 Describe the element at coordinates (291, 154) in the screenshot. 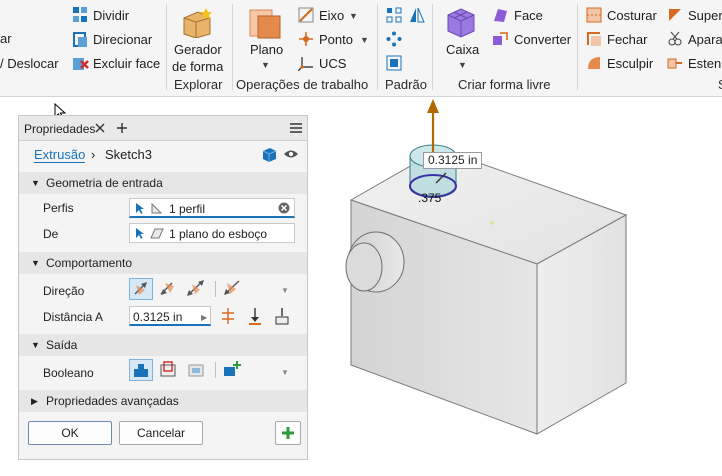

I see `eye-icon` at that location.